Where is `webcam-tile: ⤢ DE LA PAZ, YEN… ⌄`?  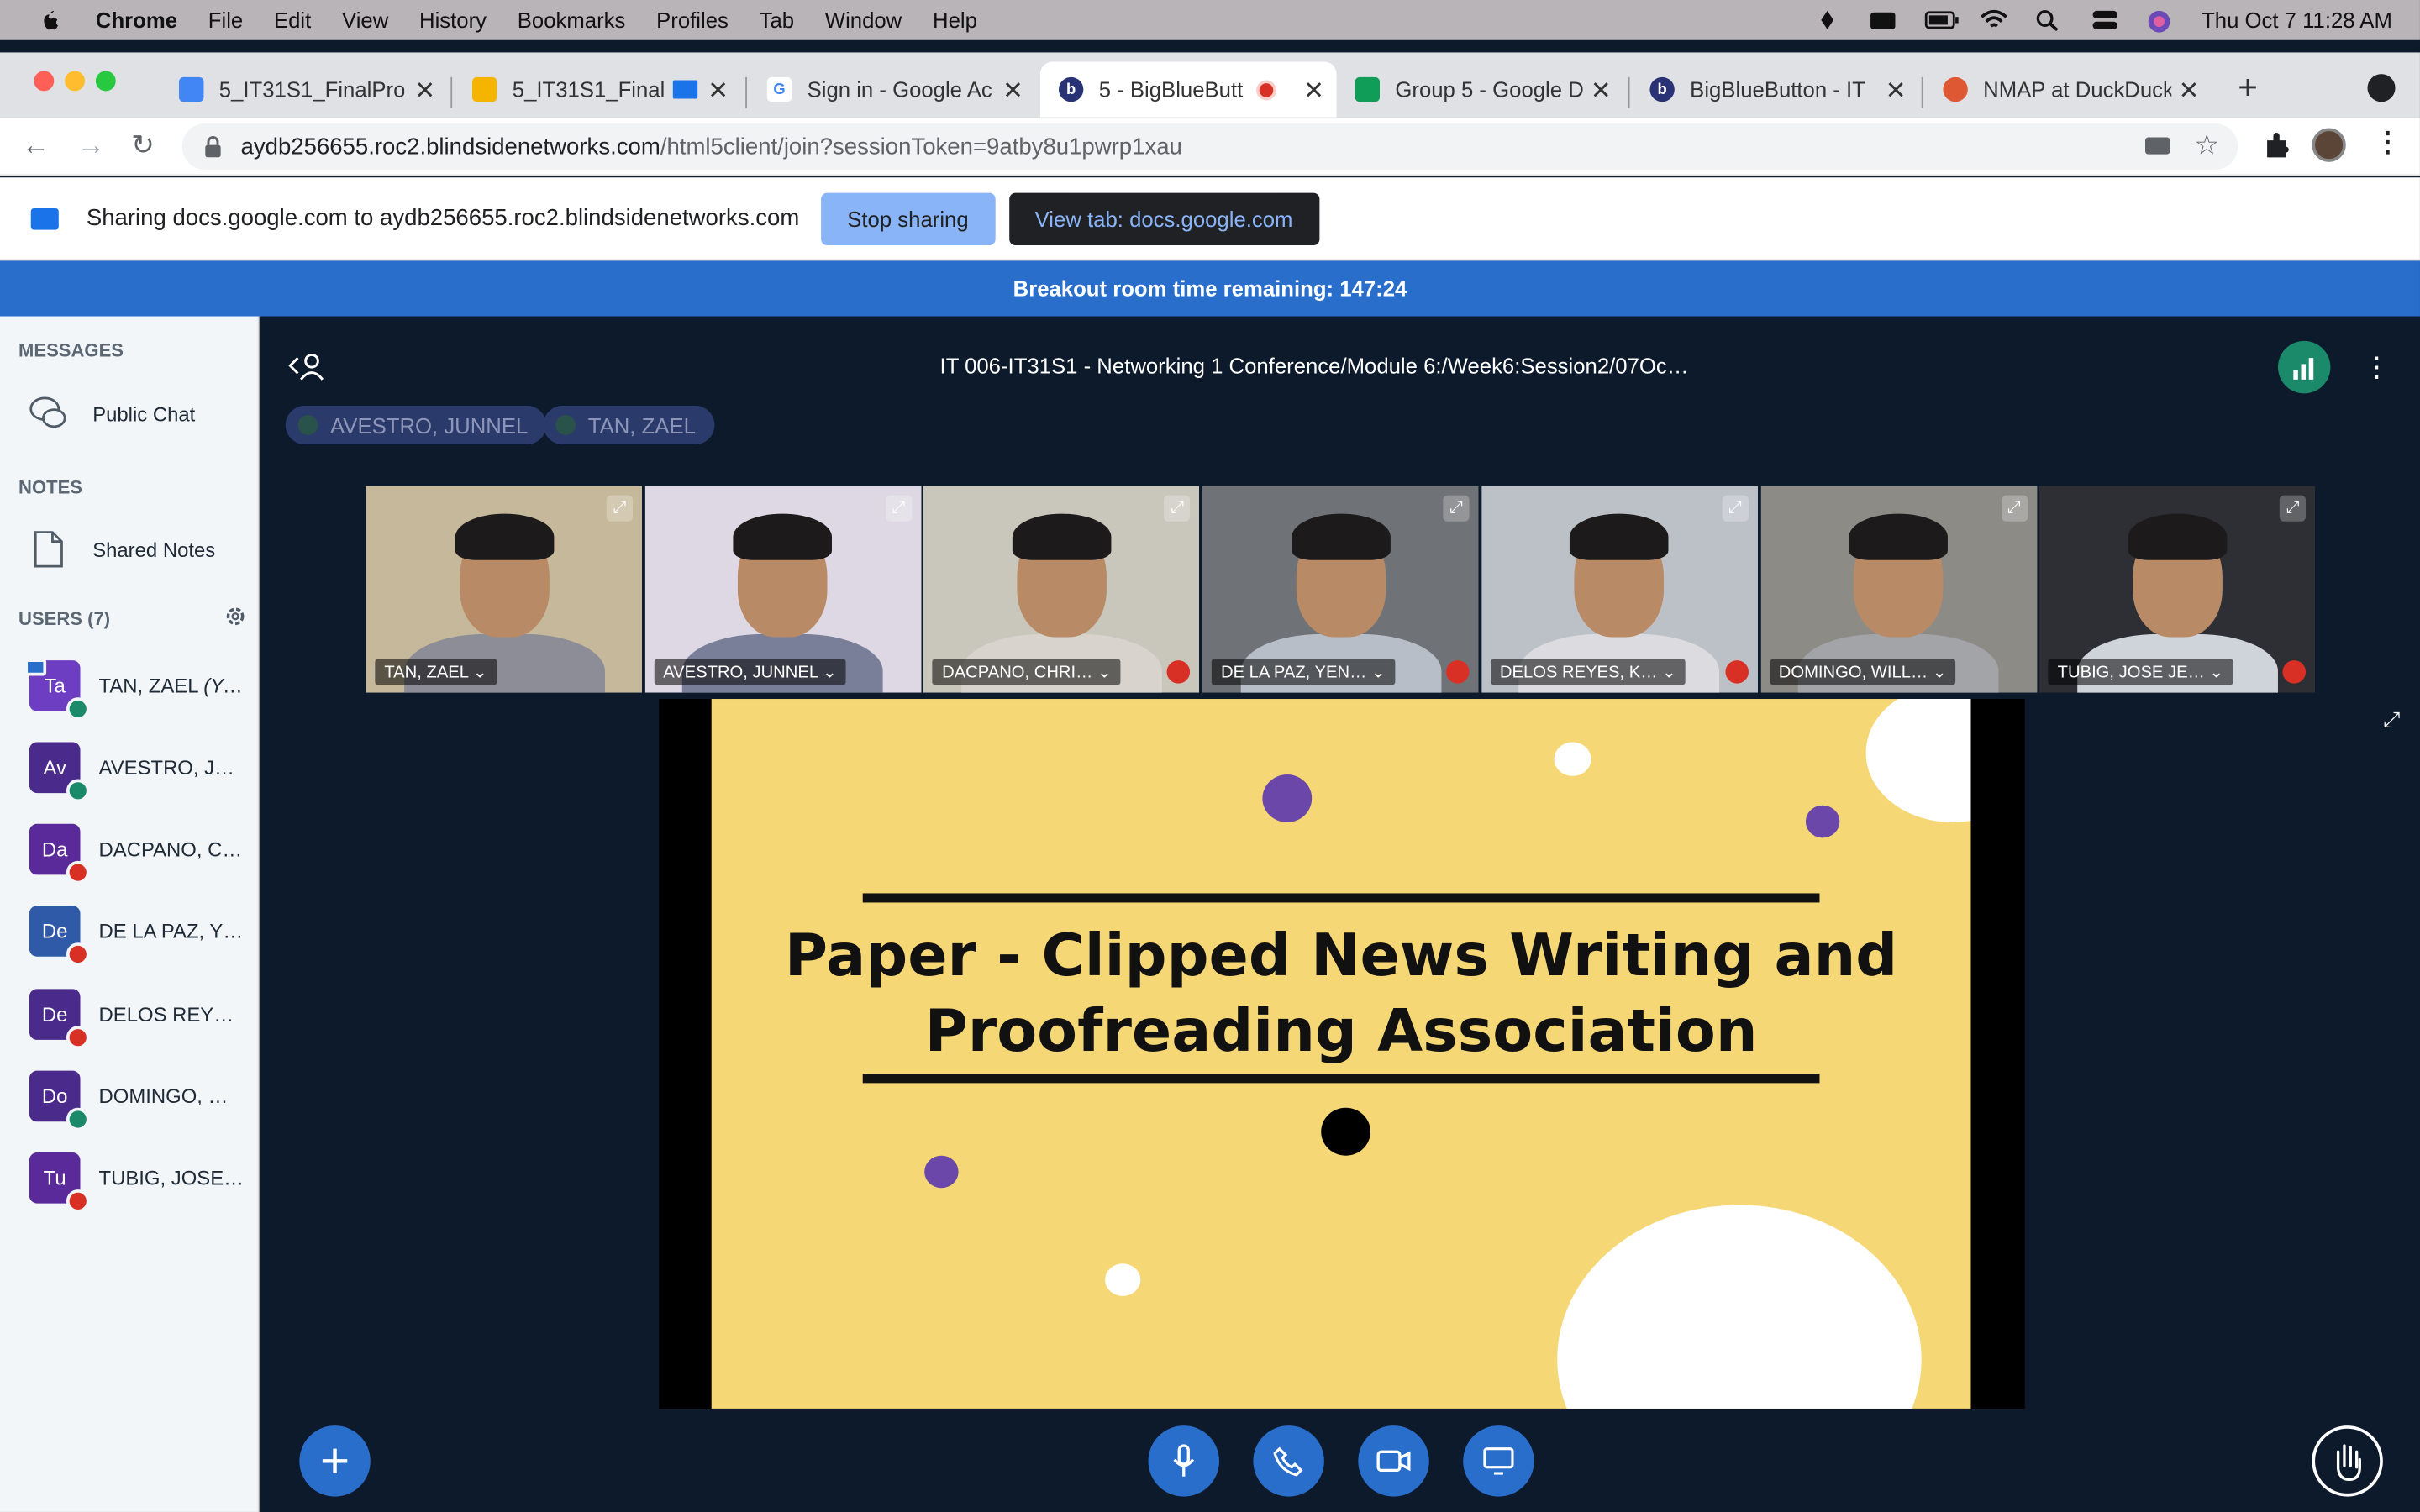
webcam-tile: ⤢ DE LA PAZ, YEN… ⌄ is located at coordinates (1341, 589).